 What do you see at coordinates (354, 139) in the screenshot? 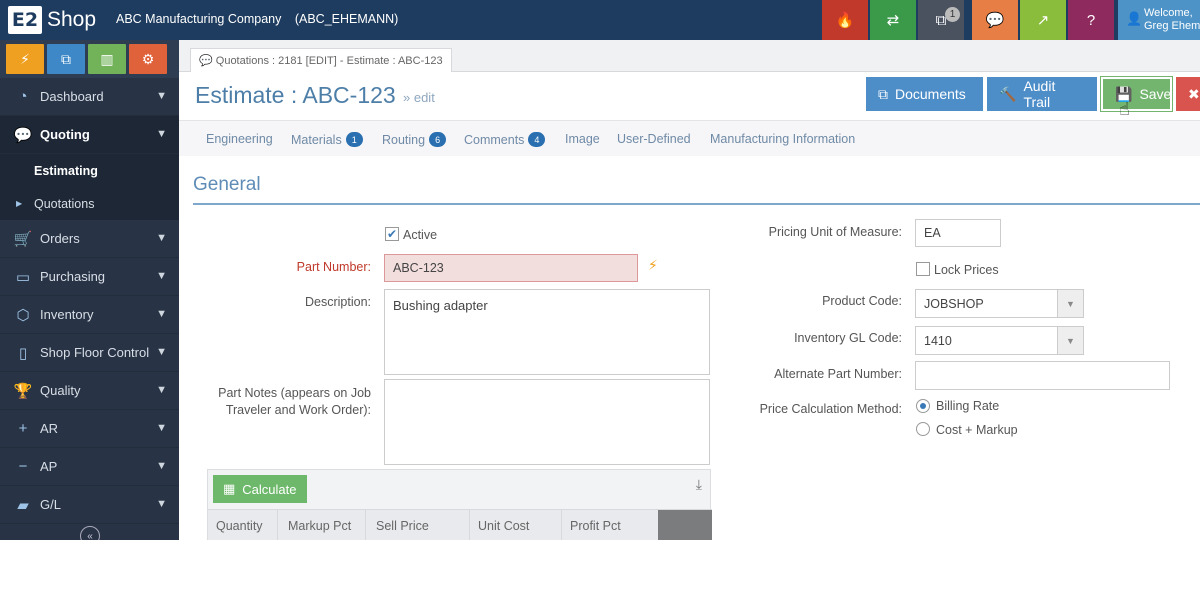
I see `count-badge: 1` at bounding box center [354, 139].